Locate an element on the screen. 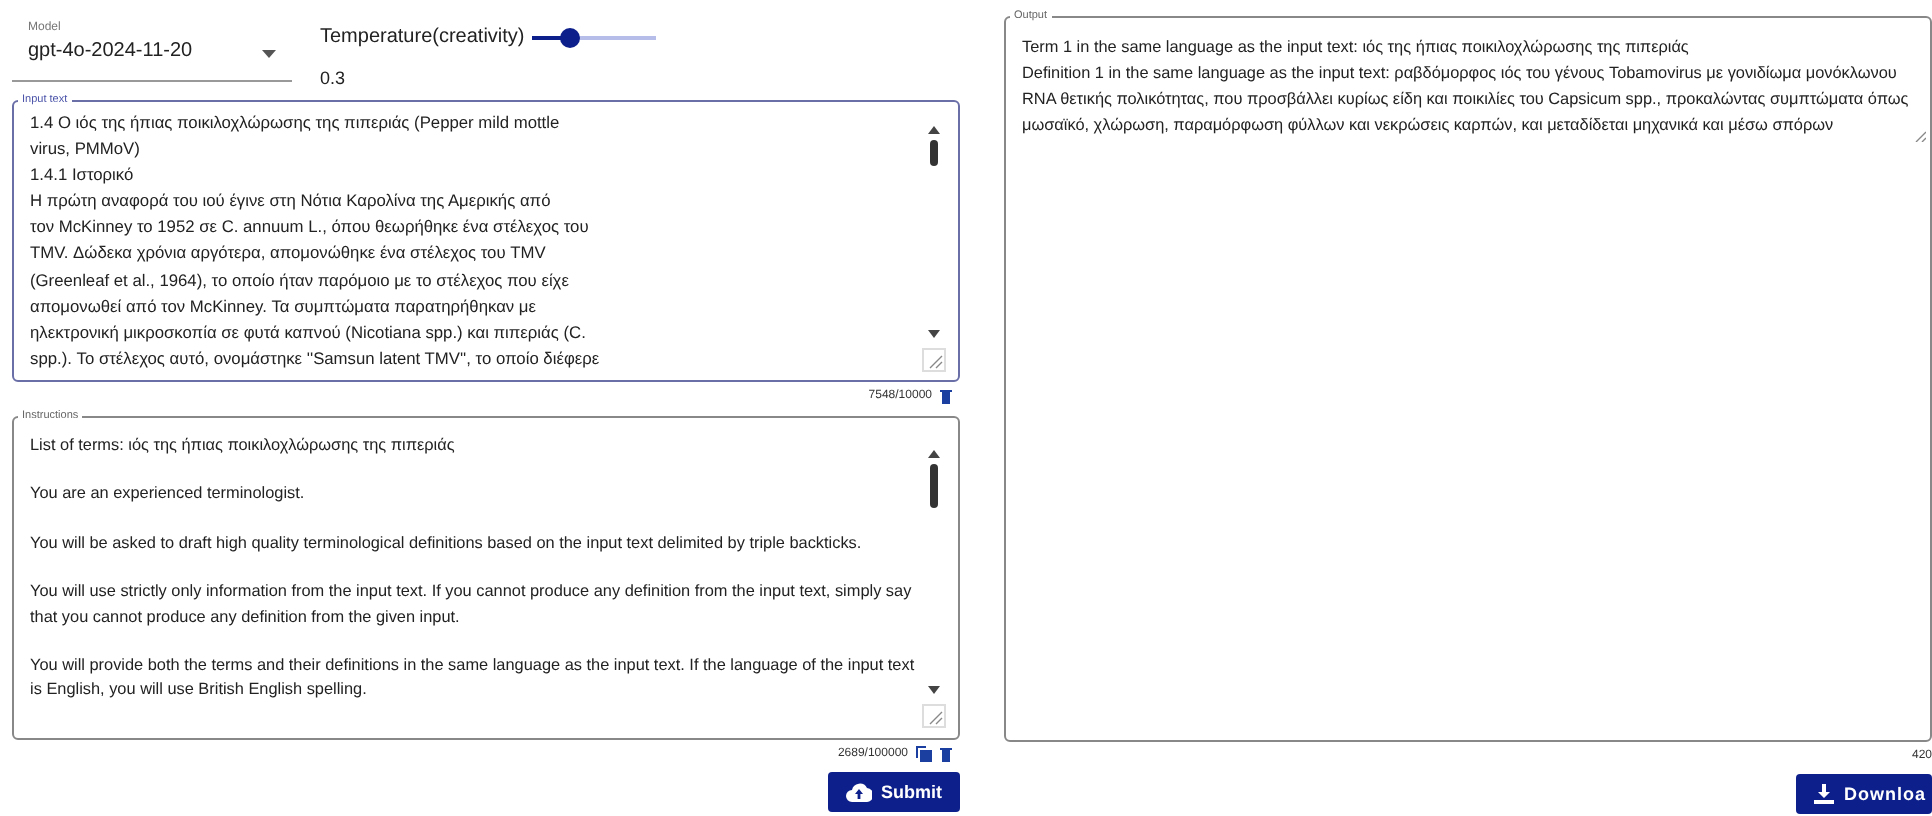 This screenshot has height=816, width=1932. text-line: 1.4.1 Ιστορικό is located at coordinates (83, 175).